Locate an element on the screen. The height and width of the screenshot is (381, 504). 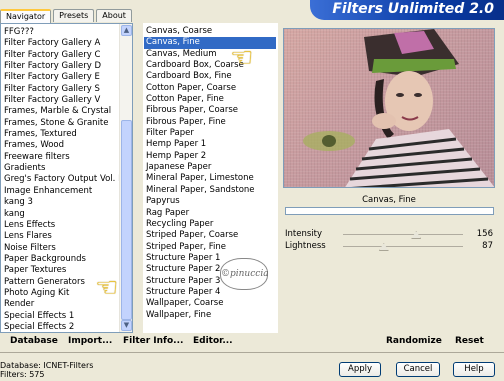
category-list-item: Frames, Stone & Granite is located at coordinates (61, 123).